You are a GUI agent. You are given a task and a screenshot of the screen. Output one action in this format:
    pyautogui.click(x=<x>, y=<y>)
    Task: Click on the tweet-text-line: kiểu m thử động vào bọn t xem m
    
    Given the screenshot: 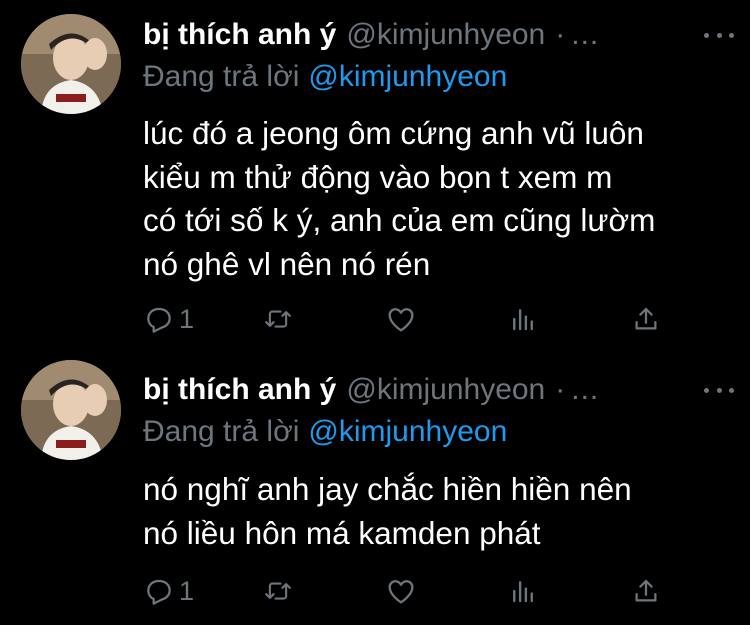 What is the action you would take?
    pyautogui.click(x=378, y=176)
    